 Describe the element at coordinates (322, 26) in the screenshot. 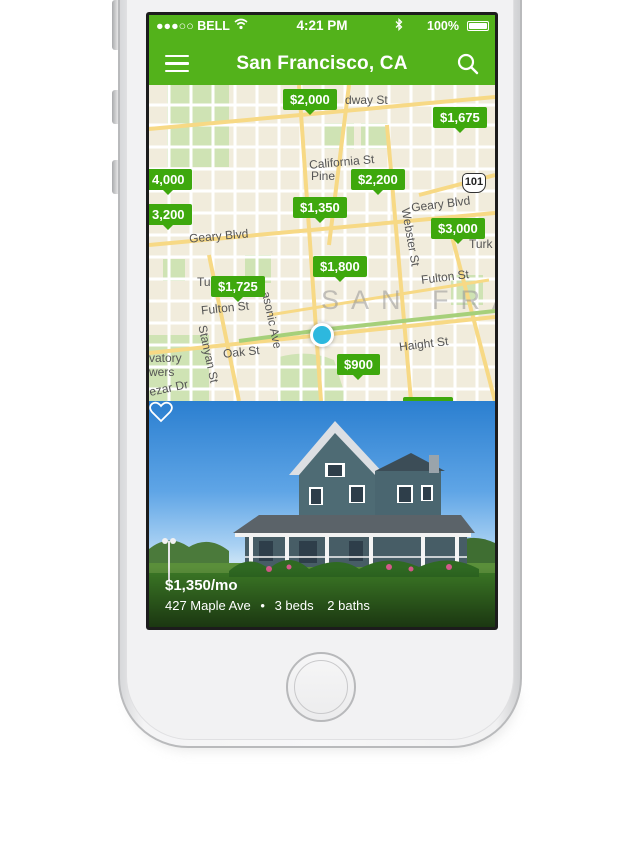

I see `status-bar: ●●●○○ BELL 4:21 PM 100%` at that location.